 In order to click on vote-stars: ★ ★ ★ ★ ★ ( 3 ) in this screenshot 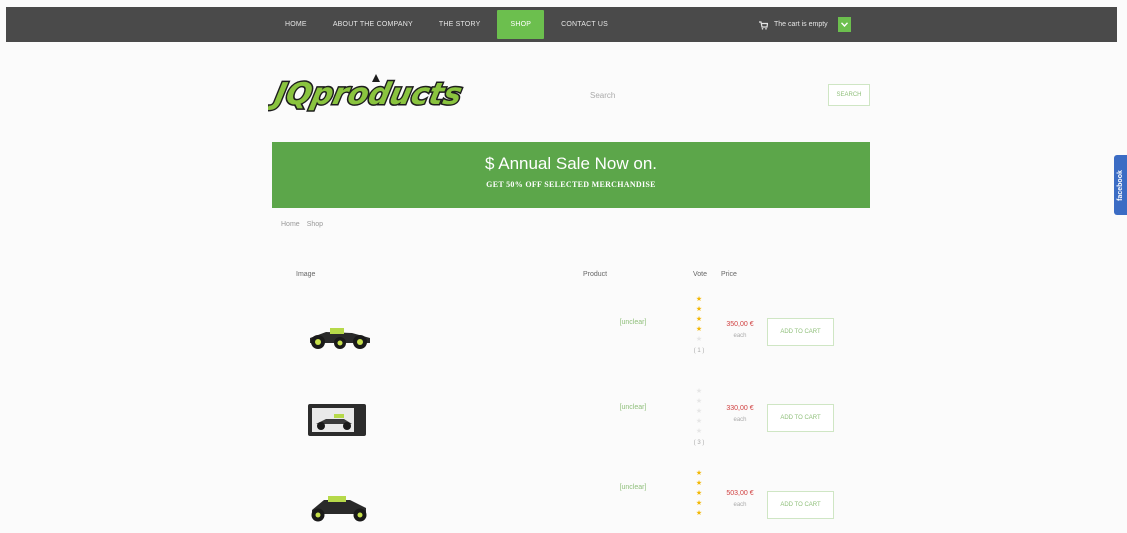, I will do `click(699, 417)`.